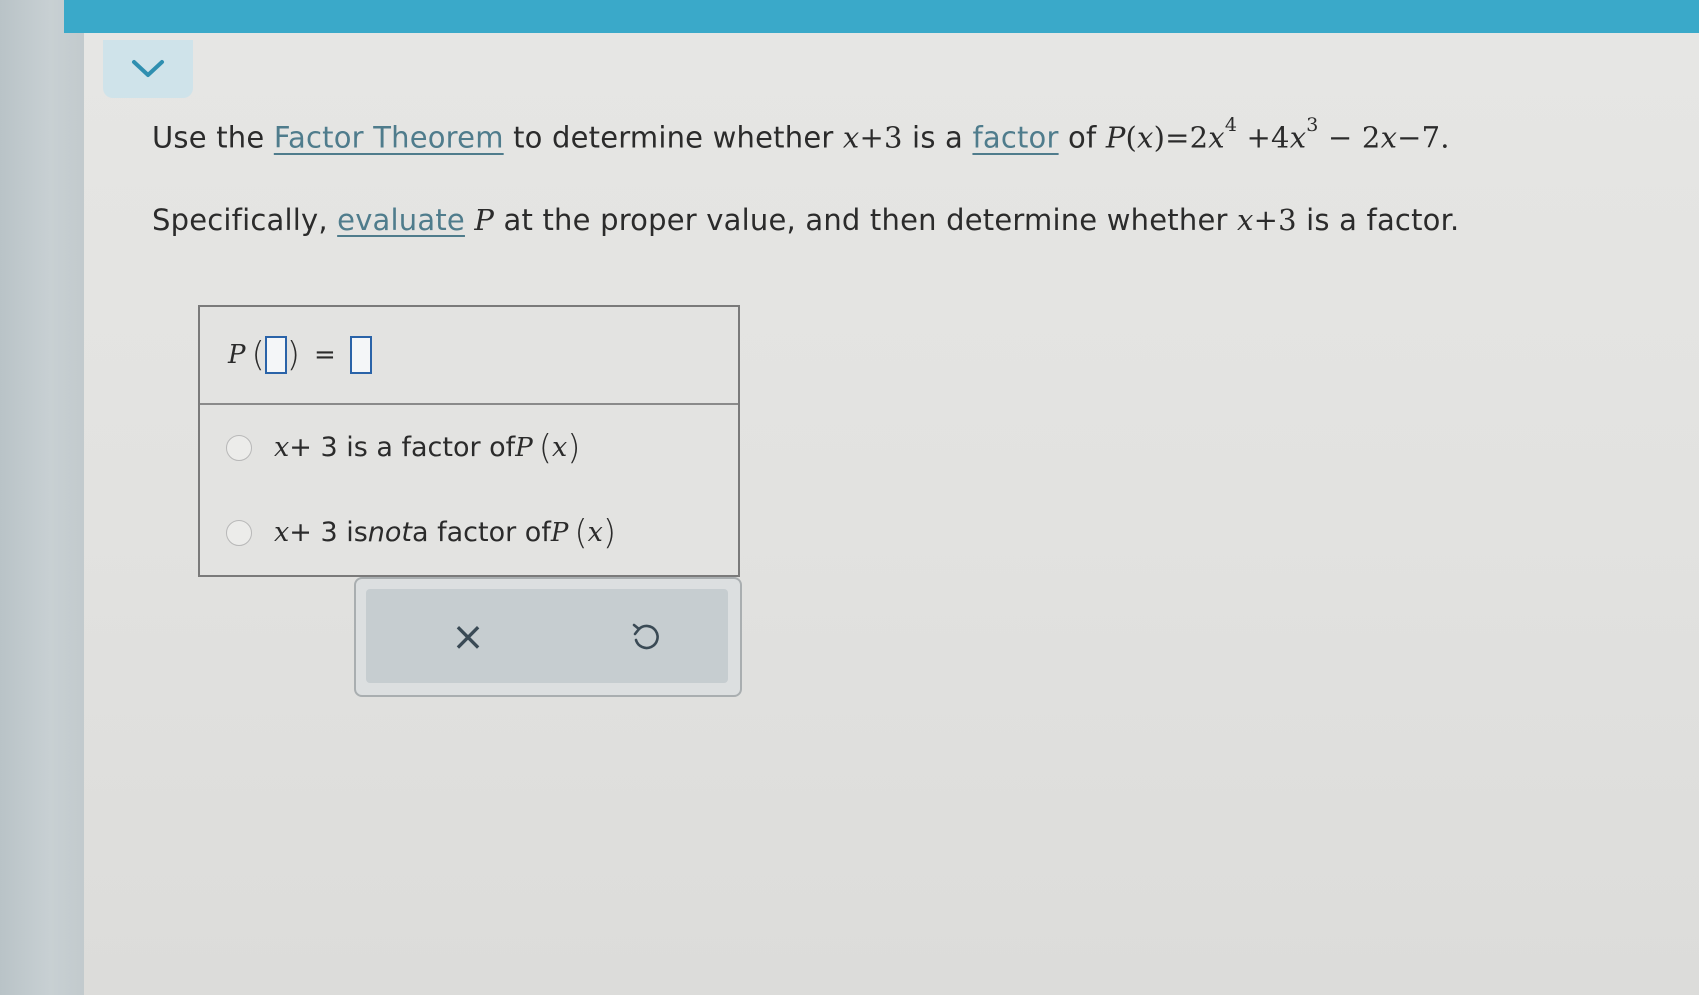  What do you see at coordinates (275, 355) in the screenshot?
I see `x-value-input` at bounding box center [275, 355].